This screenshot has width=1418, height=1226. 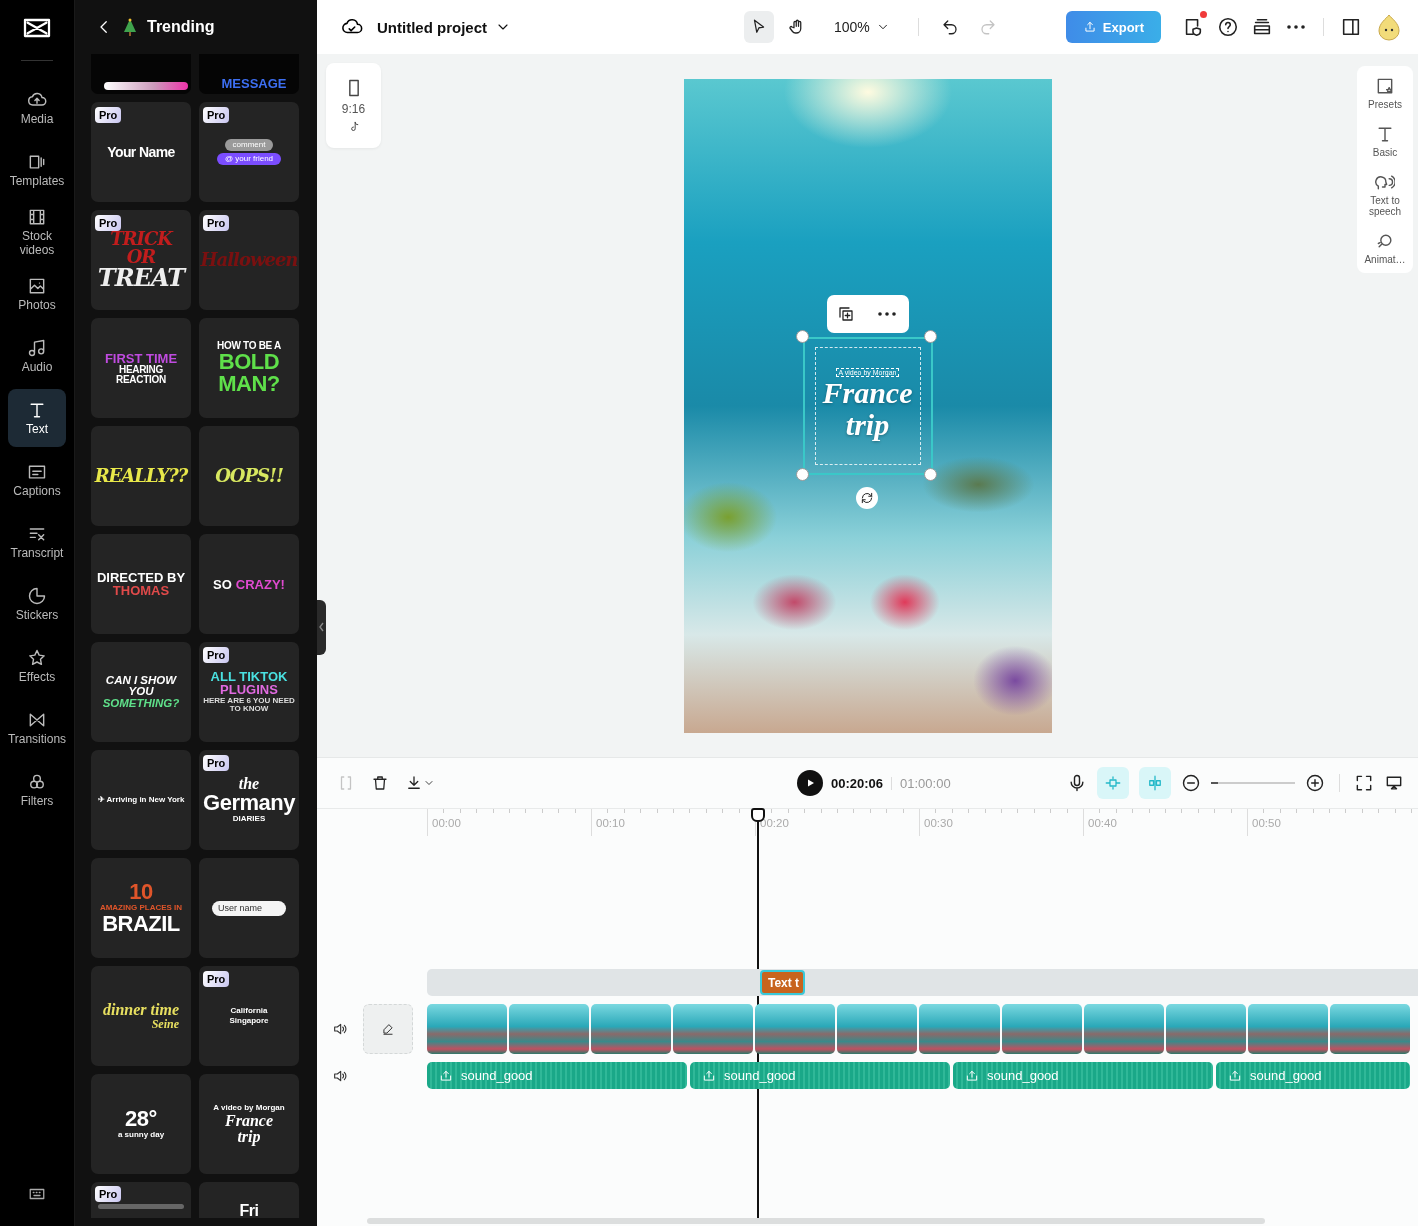 I want to click on overlay-text: France, so click(x=867, y=393).